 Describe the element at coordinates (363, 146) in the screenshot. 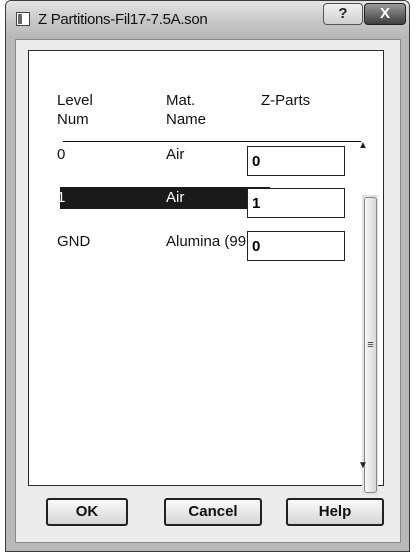

I see `scroll-up-arrow-icon: ▲` at that location.